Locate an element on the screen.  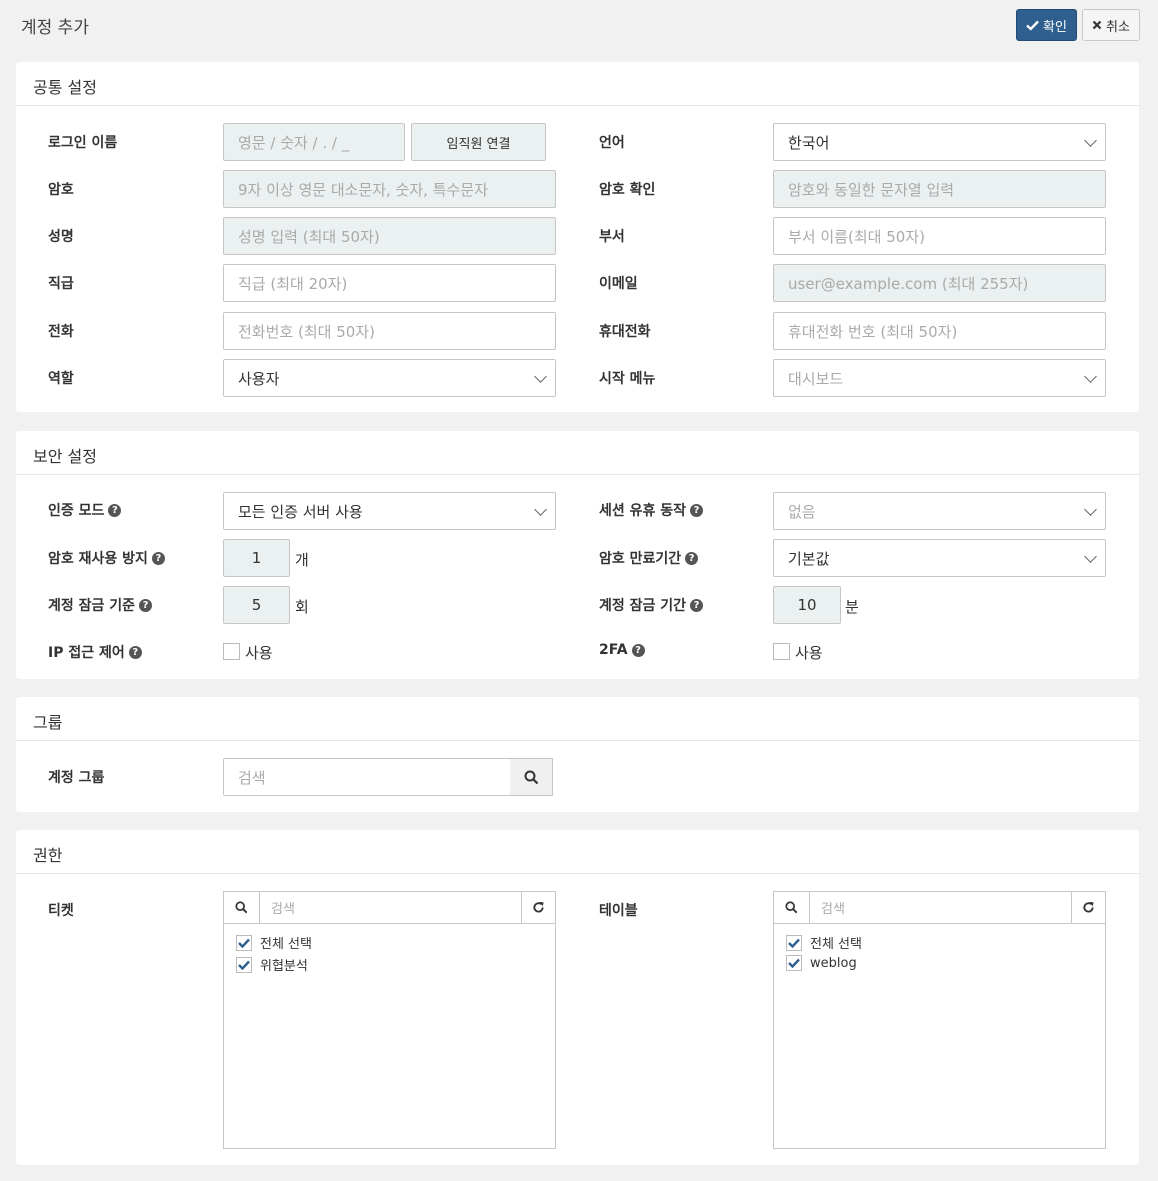
close-icon is located at coordinates (1097, 25).